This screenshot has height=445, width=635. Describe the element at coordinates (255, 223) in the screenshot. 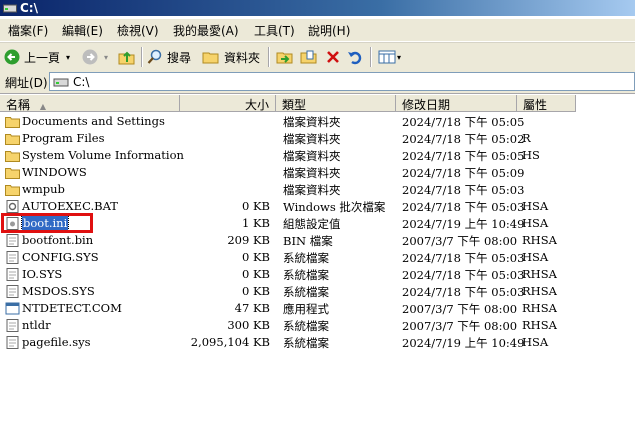

I see `file-size: 1 KB` at that location.